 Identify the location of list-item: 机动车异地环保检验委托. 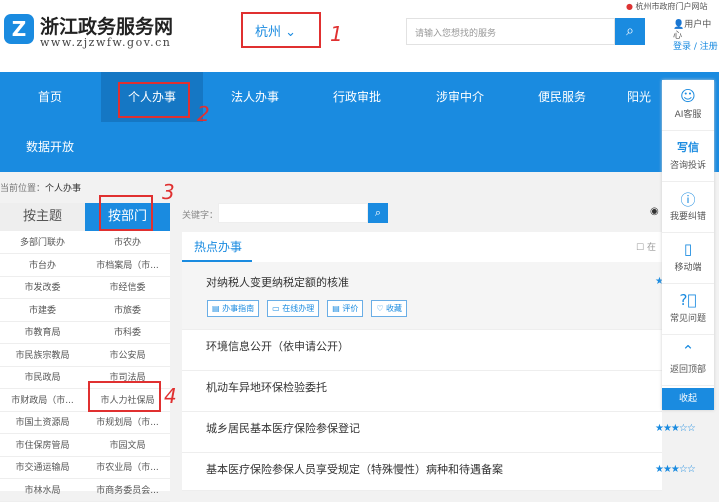
(422, 391).